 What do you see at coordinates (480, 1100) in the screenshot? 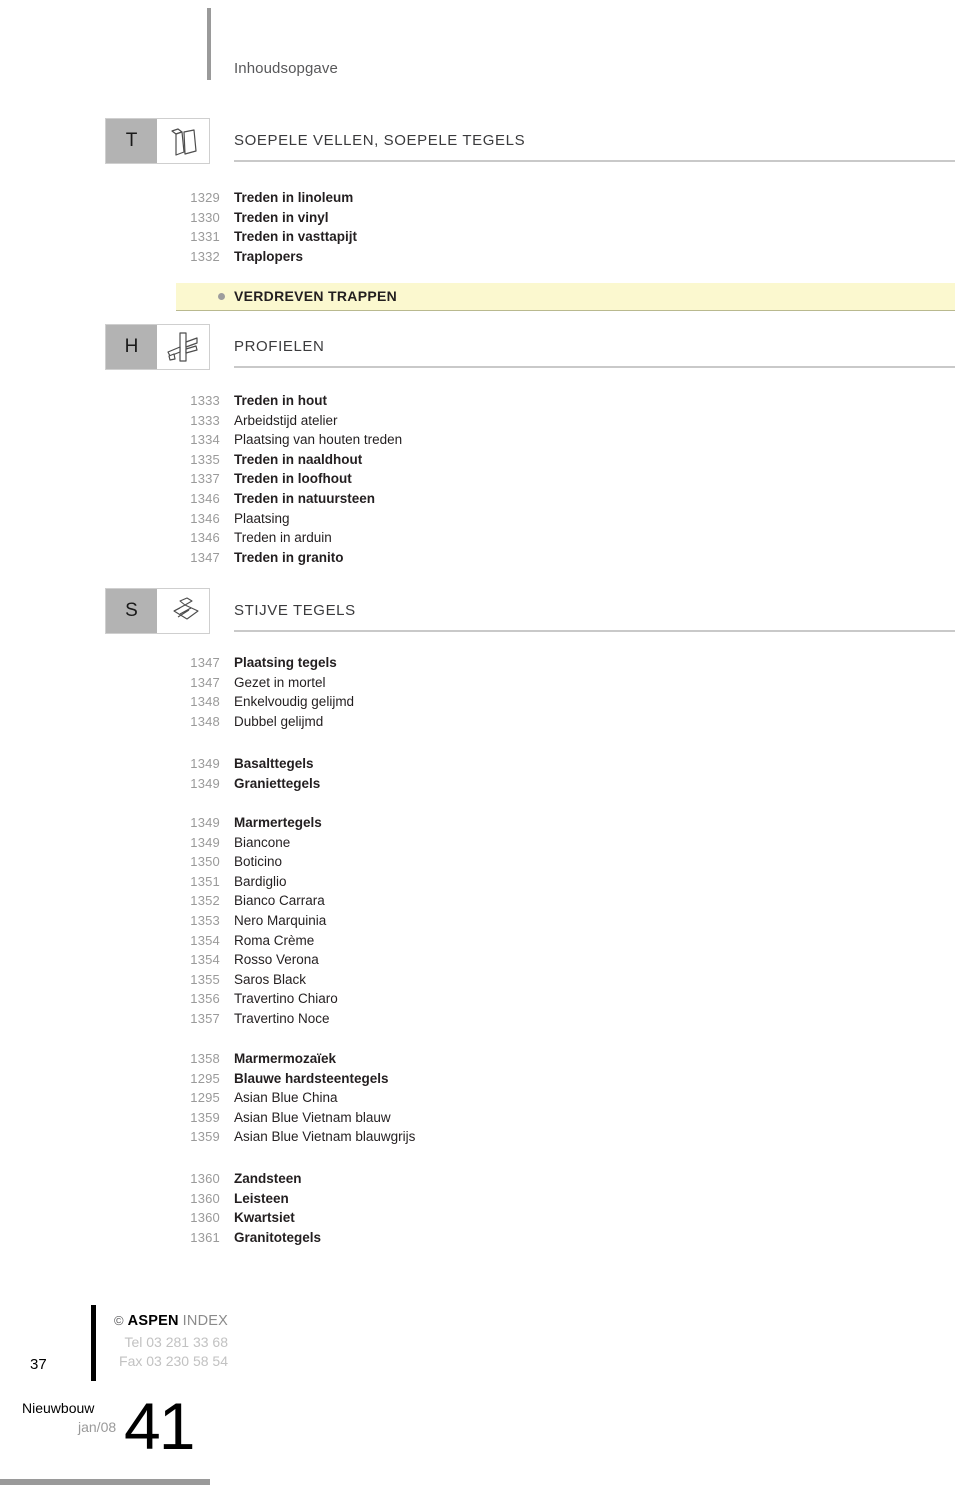
I see `toc-entry: 1295 Asian Blue China` at bounding box center [480, 1100].